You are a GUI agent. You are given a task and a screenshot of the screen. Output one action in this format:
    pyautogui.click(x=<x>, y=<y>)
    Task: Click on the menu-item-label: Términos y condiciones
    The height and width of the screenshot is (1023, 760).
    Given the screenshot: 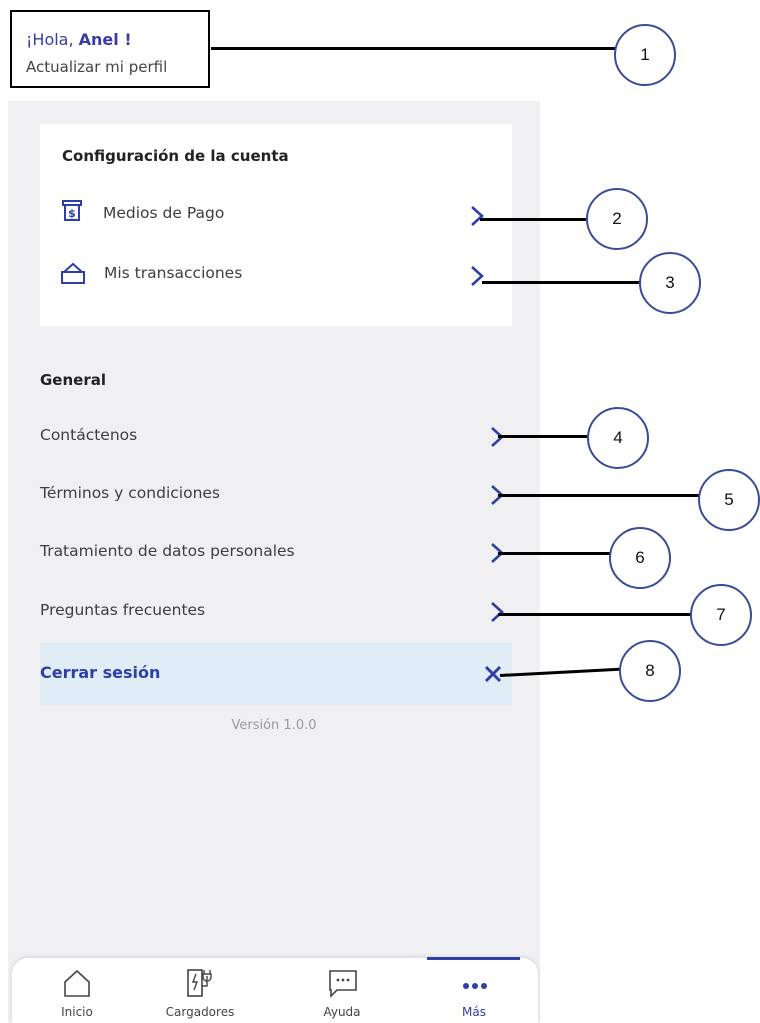 What is the action you would take?
    pyautogui.click(x=130, y=493)
    